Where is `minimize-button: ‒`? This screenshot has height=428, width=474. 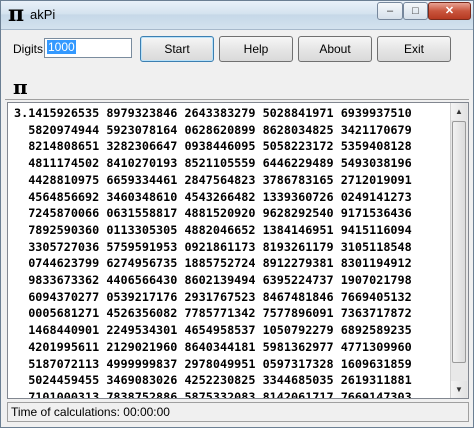
minimize-button: ‒ is located at coordinates (390, 11).